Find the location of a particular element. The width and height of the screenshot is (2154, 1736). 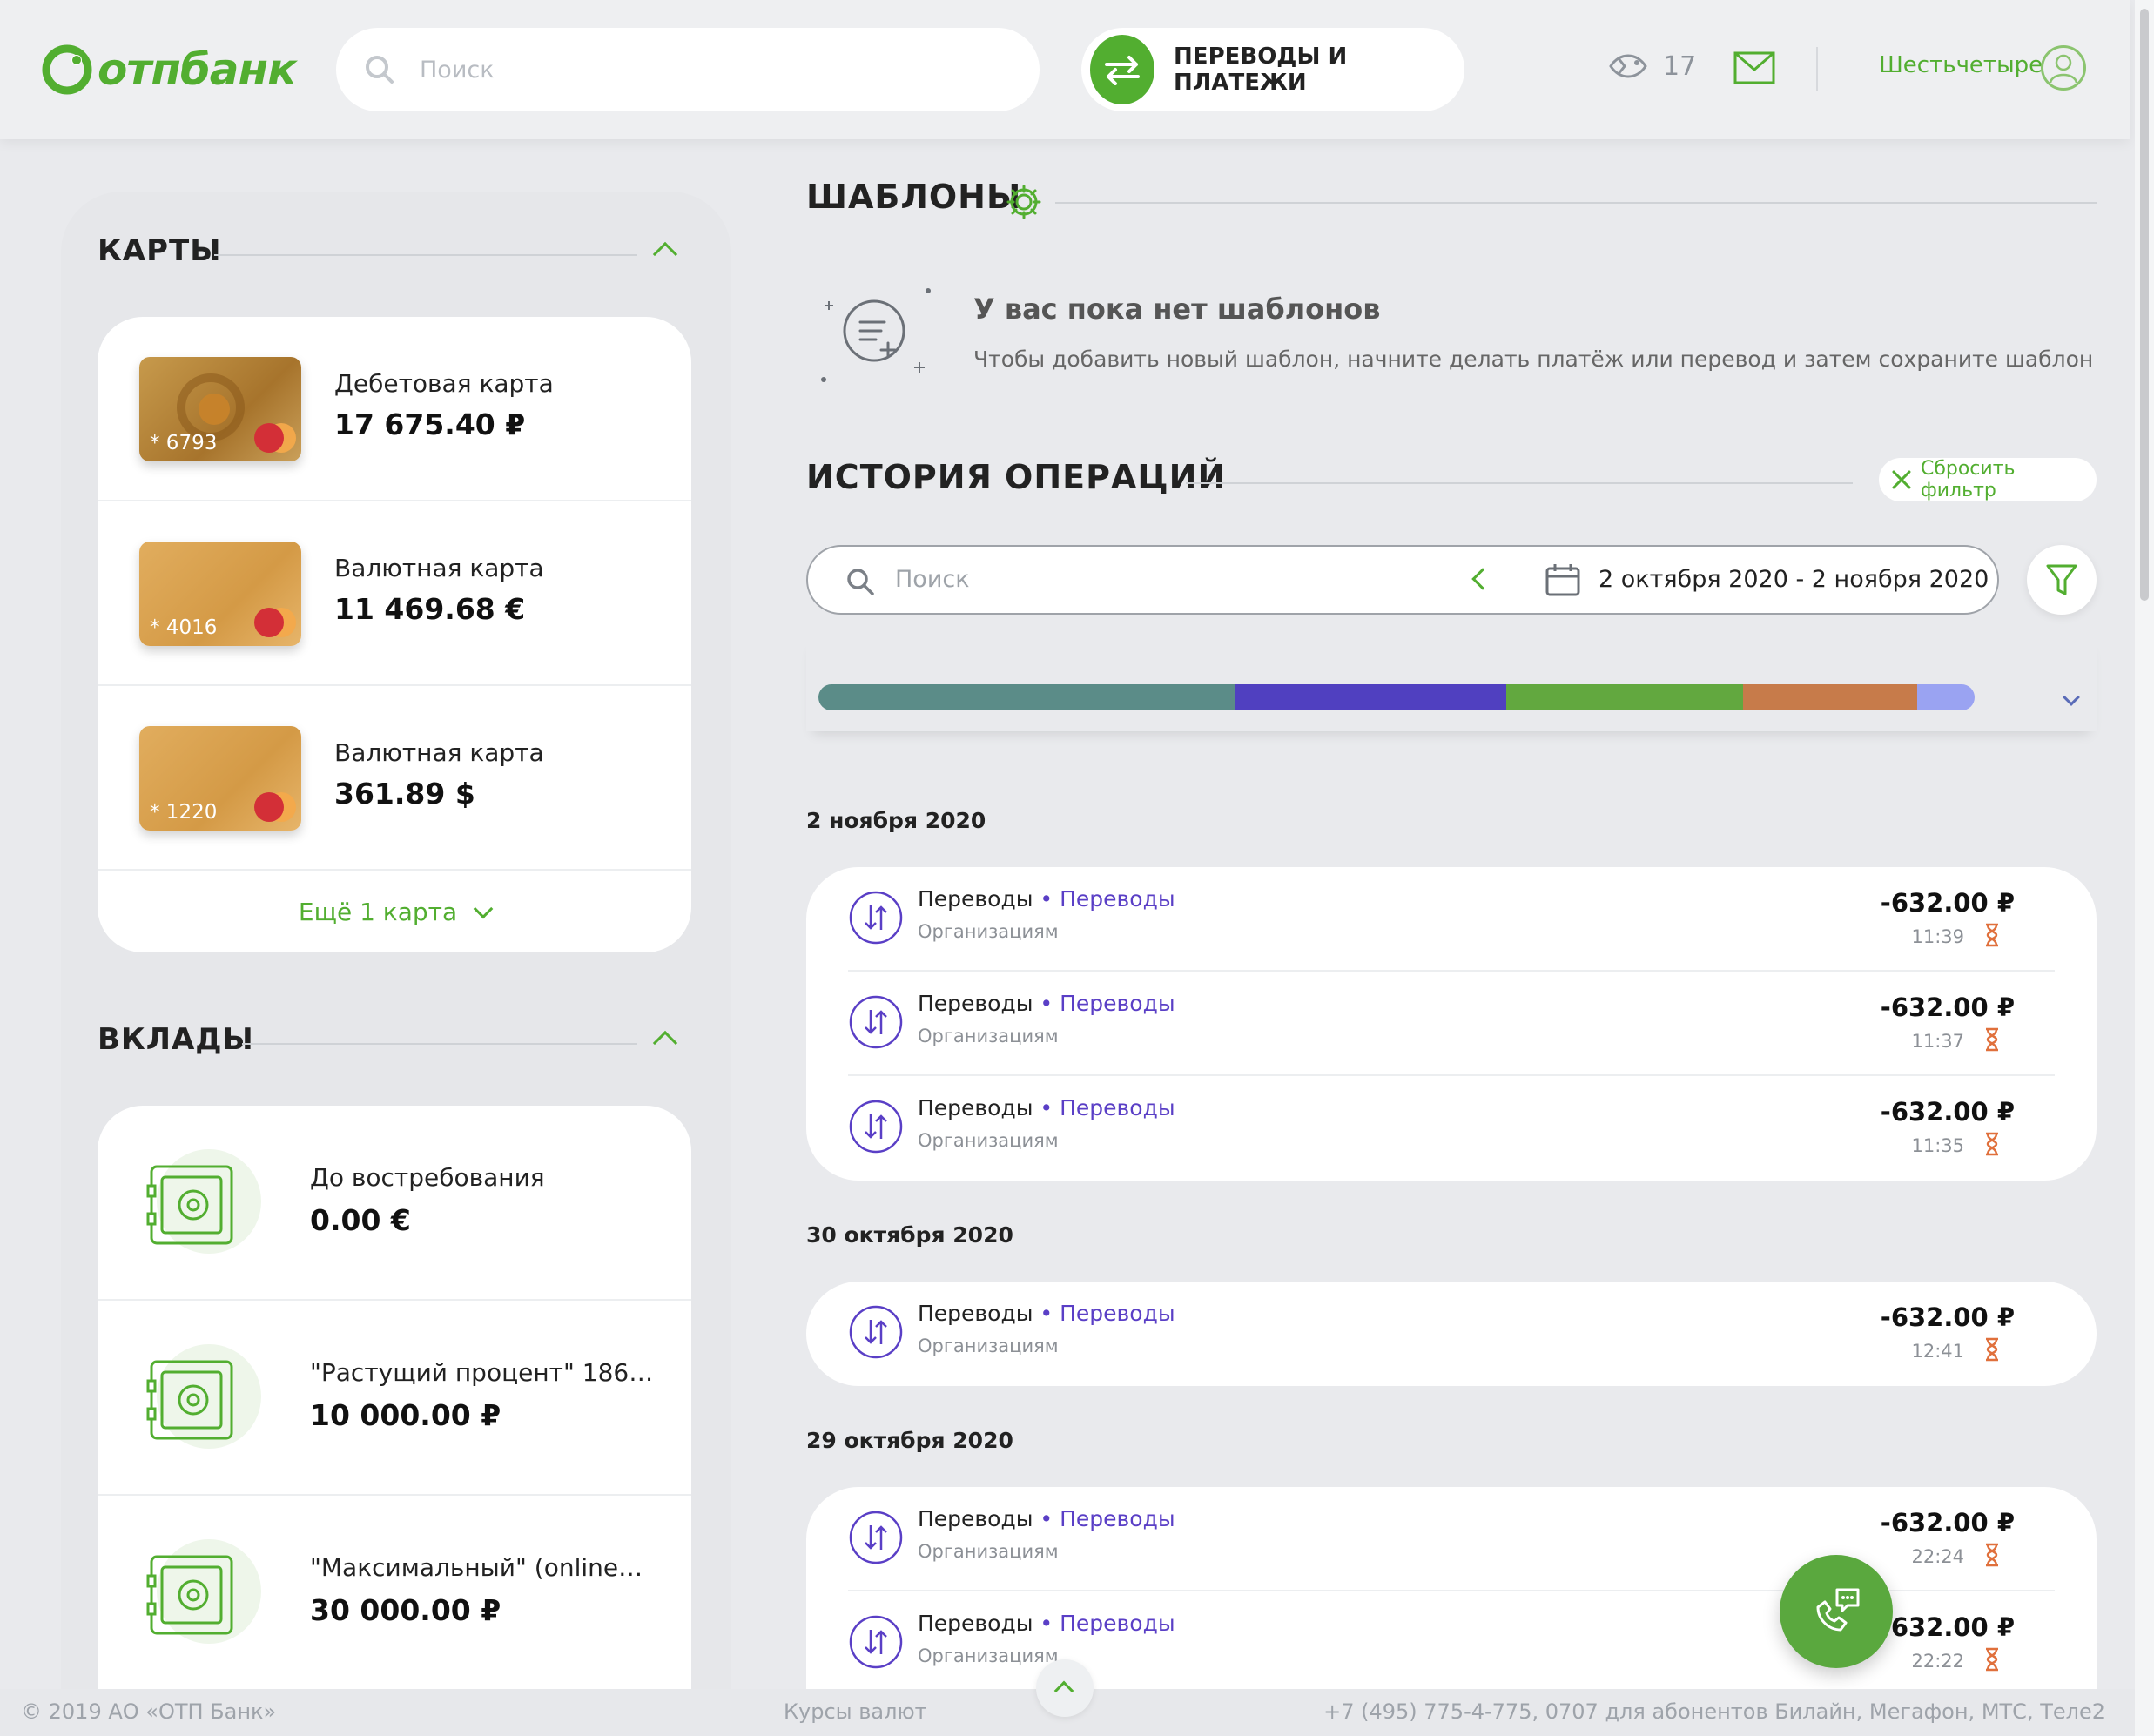

deposit-item: "Максимальный" (online… 30 000.00 ₽ is located at coordinates (394, 1593).